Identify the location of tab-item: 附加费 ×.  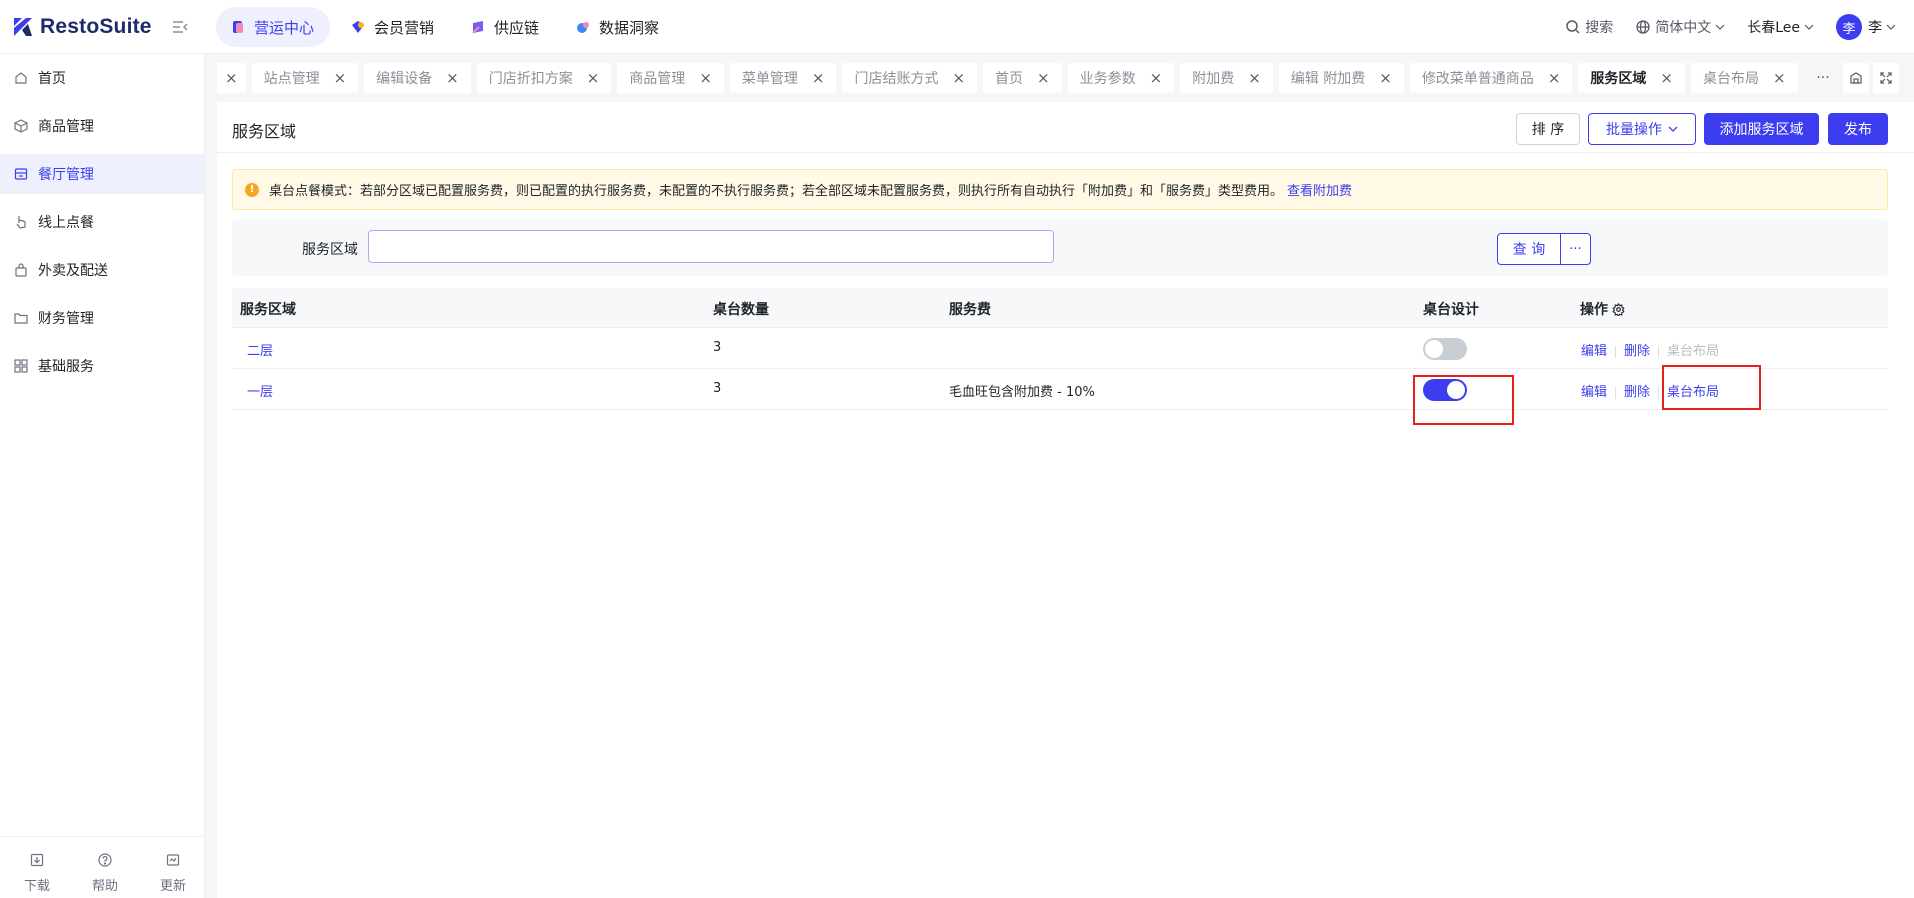
(1226, 78).